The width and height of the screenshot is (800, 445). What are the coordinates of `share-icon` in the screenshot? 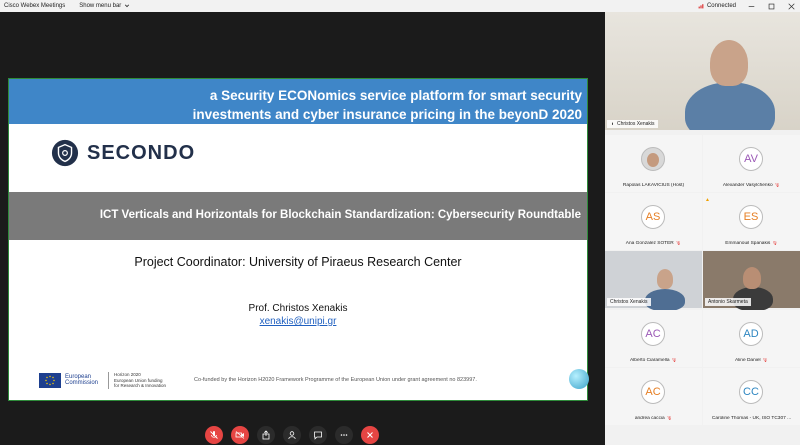 It's located at (266, 435).